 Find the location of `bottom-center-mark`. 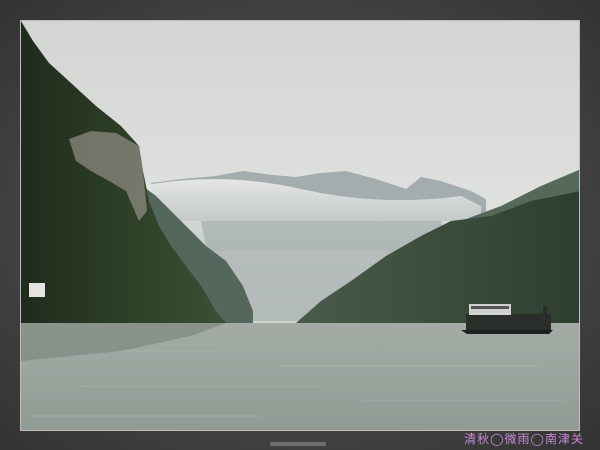

bottom-center-mark is located at coordinates (298, 444).